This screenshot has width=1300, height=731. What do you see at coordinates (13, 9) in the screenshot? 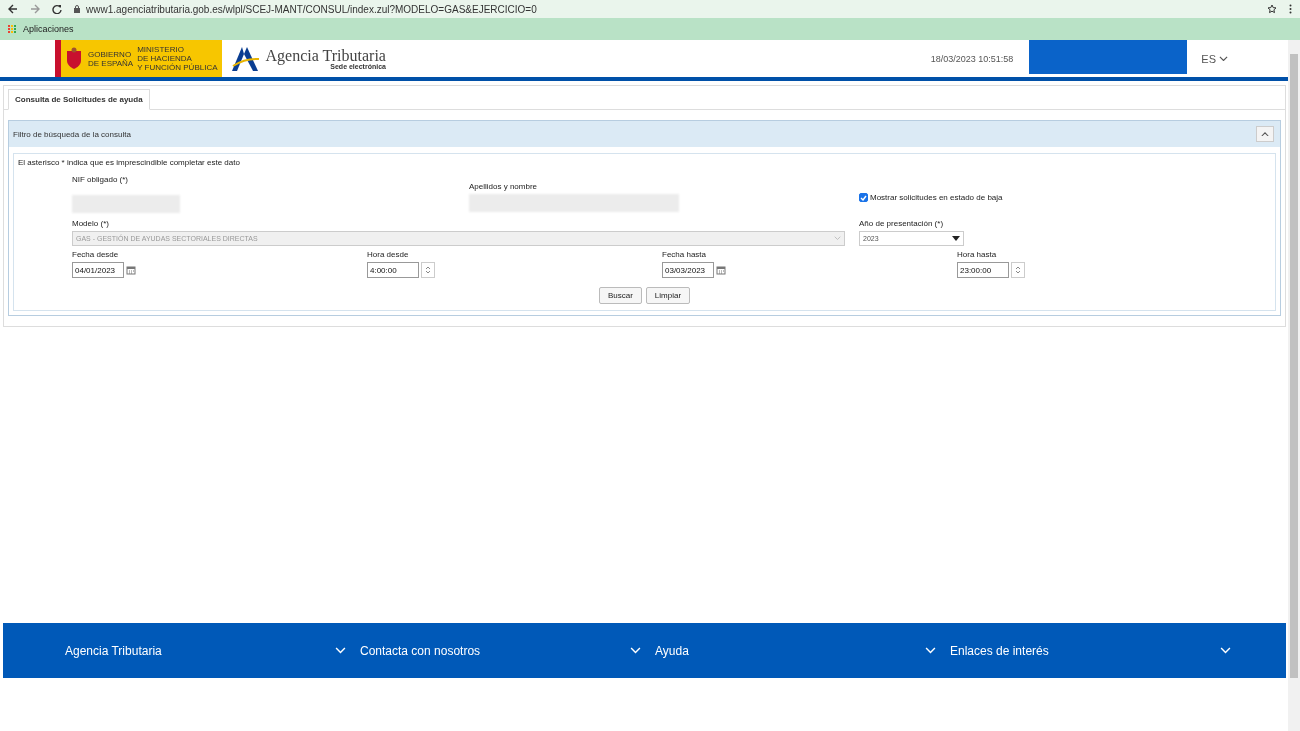
I see `back-icon` at bounding box center [13, 9].